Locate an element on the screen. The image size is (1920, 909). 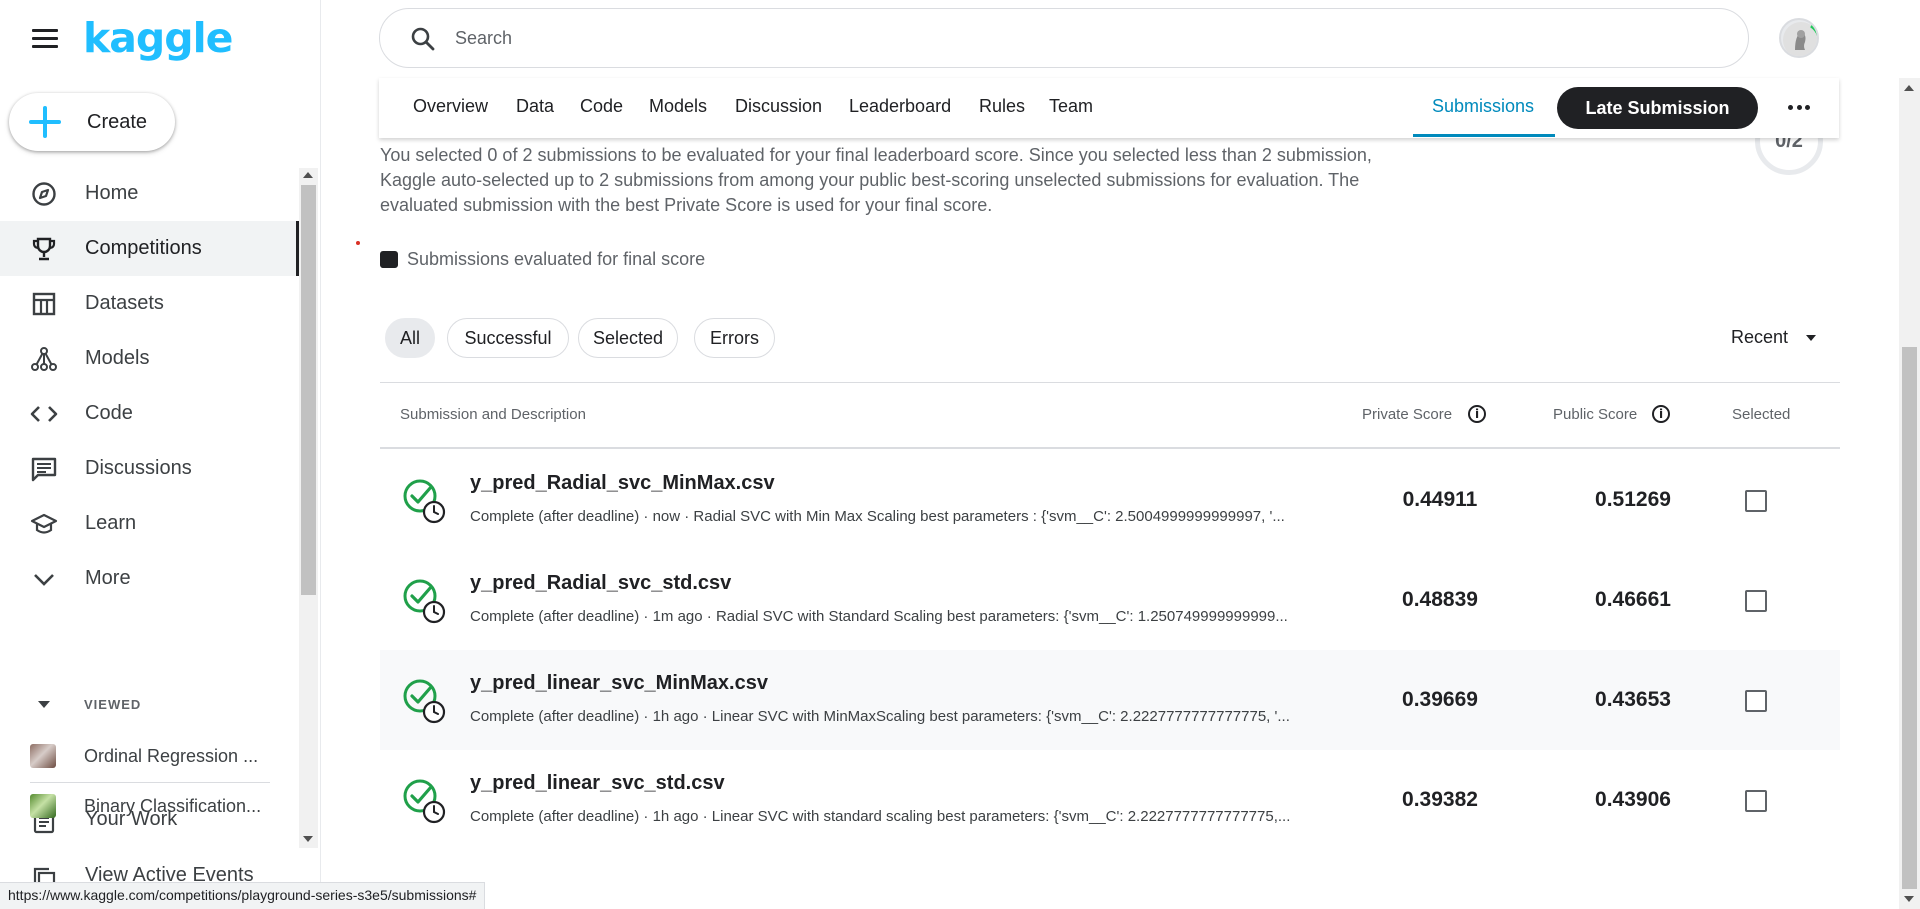
page-scrollbar-thumb is located at coordinates (1909, 618).